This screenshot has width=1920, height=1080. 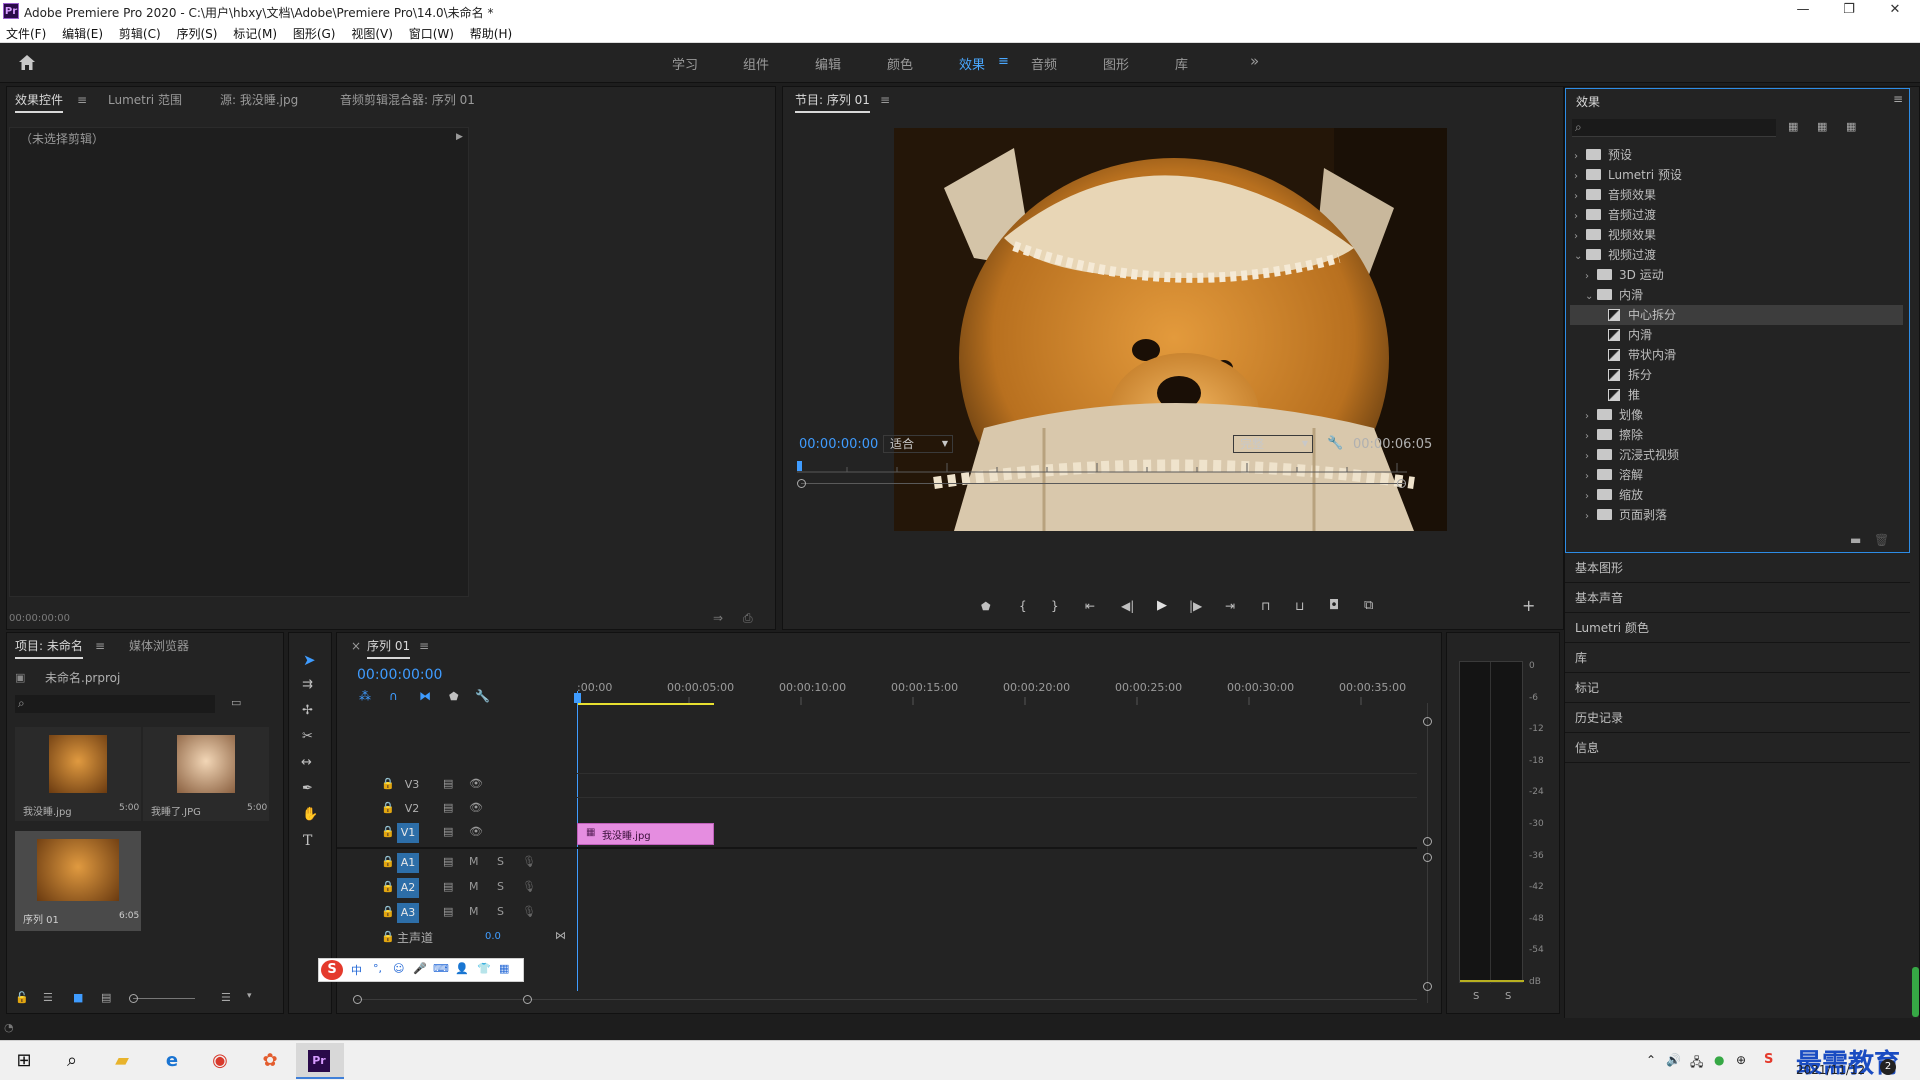 I want to click on go-to-out-icon: ⇥, so click(x=1230, y=606).